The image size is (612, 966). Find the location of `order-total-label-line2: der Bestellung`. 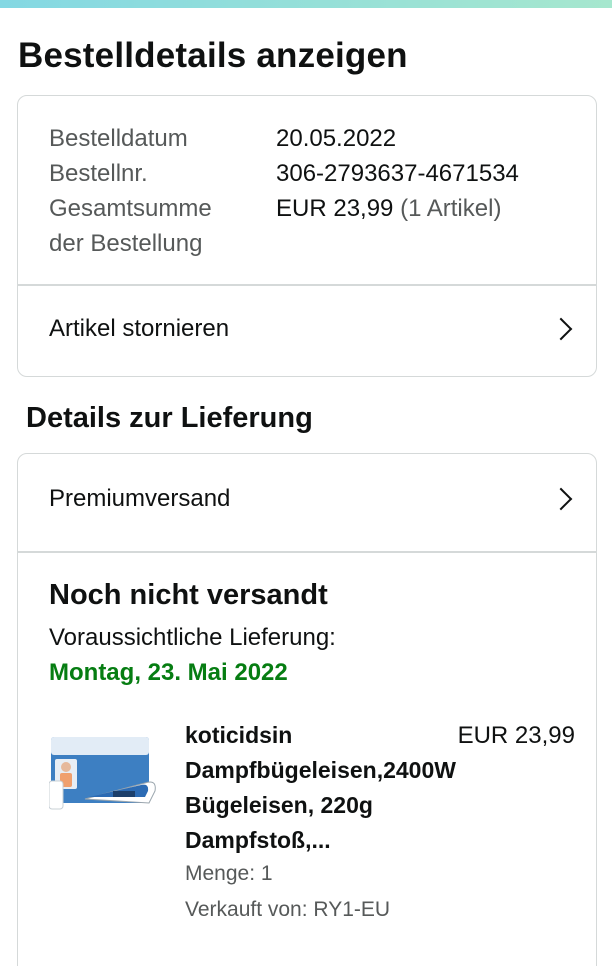

order-total-label-line2: der Bestellung is located at coordinates (126, 243).